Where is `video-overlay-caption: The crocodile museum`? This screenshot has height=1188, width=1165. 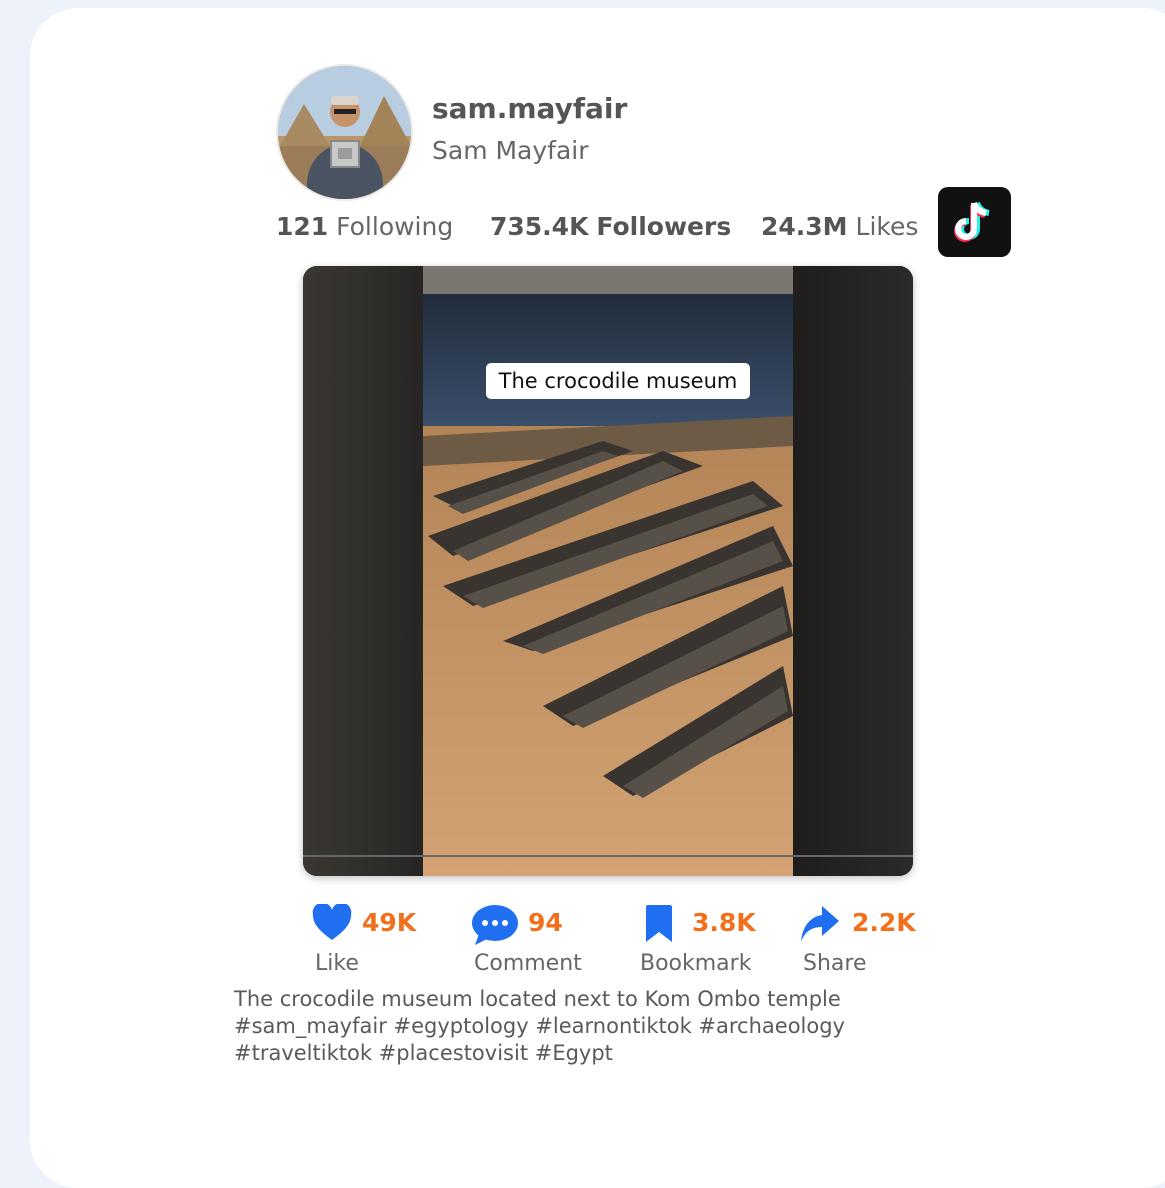 video-overlay-caption: The crocodile museum is located at coordinates (618, 381).